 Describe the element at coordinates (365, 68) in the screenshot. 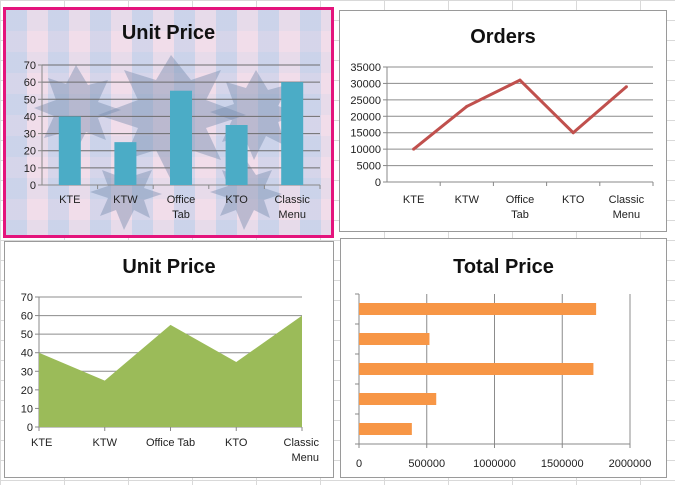

I see `y-tick-label: 35000` at that location.